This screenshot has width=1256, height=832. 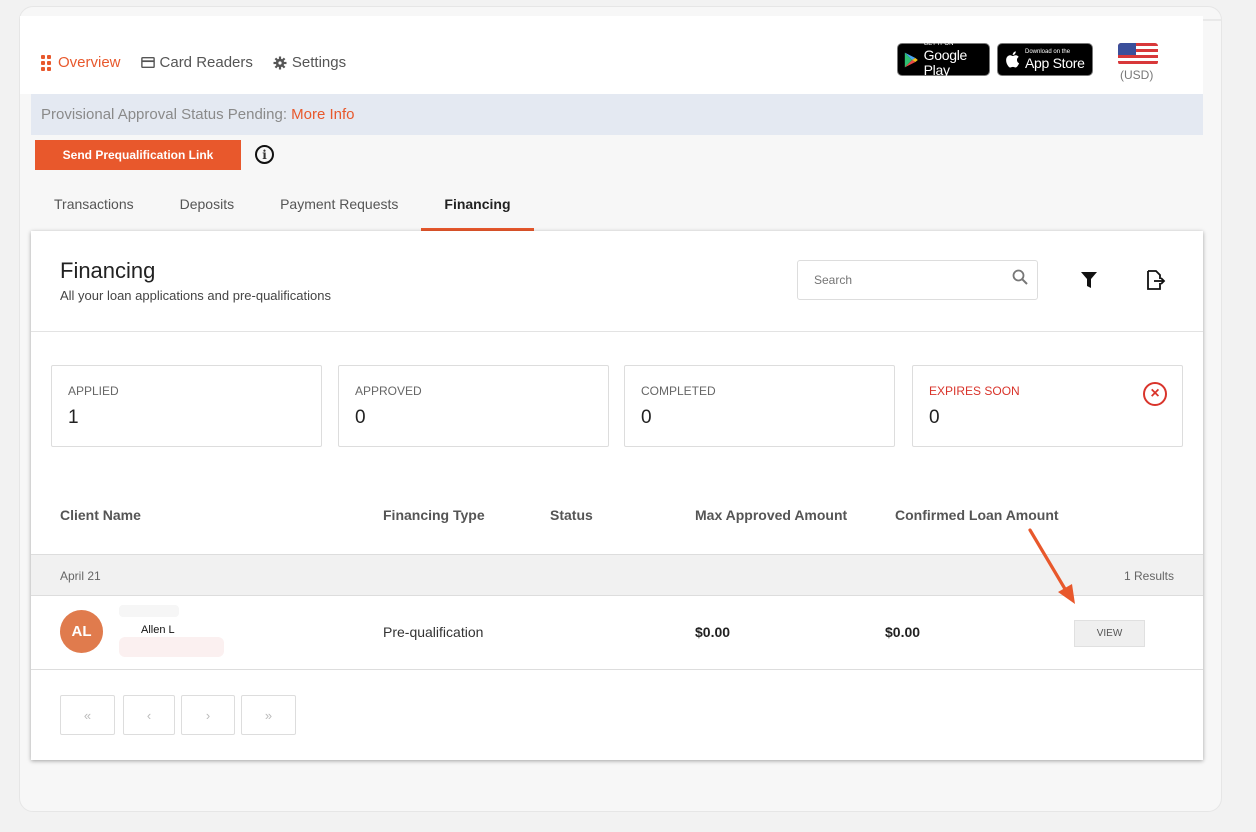 I want to click on stat-expires-soon-value: 0, so click(x=934, y=417).